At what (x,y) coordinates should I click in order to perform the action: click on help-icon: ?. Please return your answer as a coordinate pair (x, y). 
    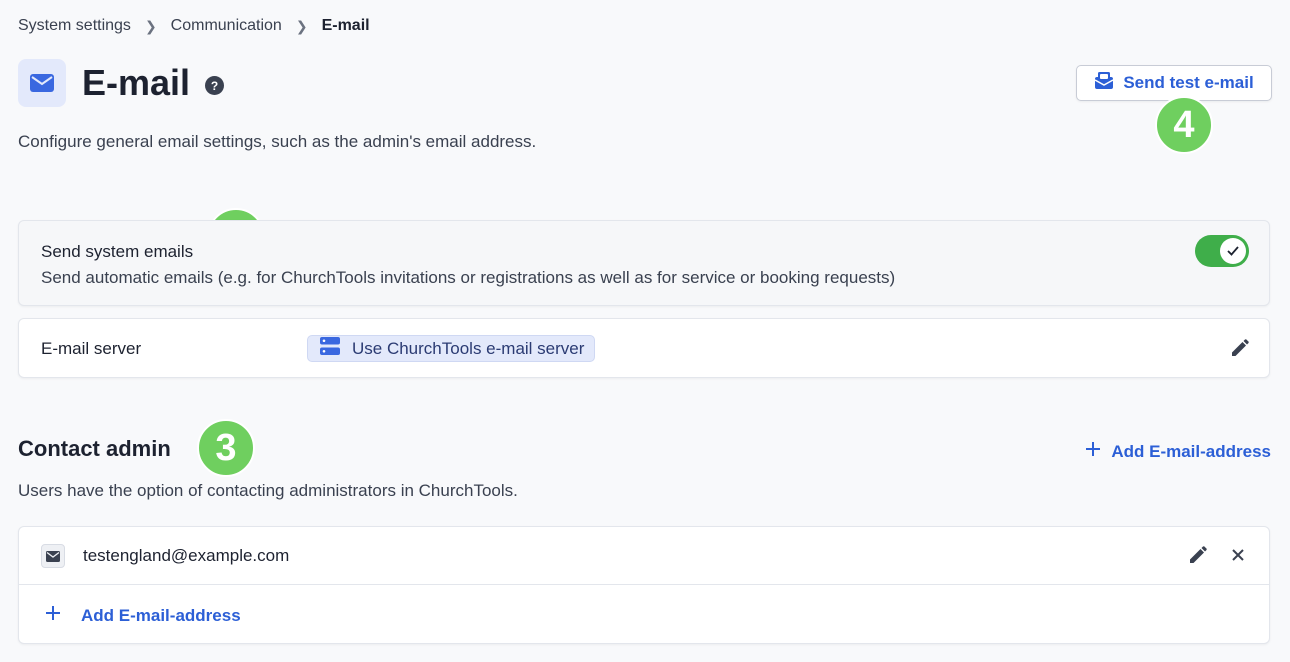
    Looking at the image, I should click on (214, 85).